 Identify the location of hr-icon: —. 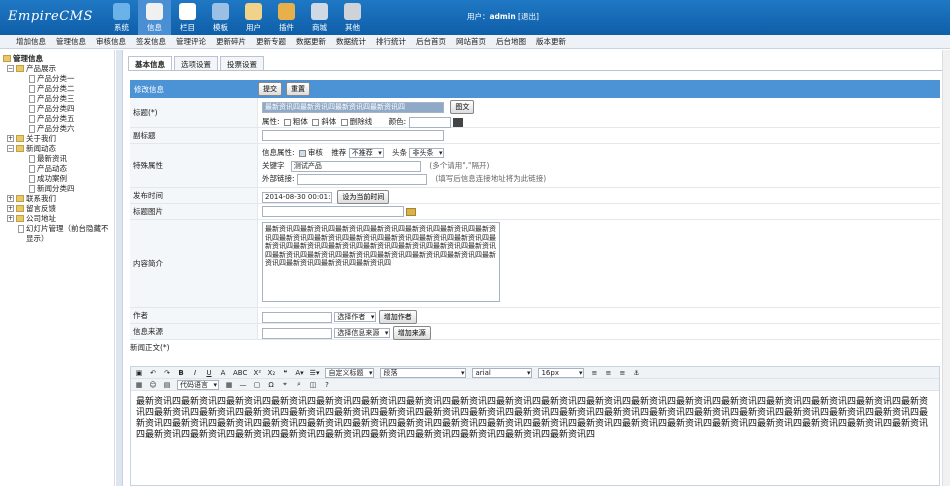
(243, 385).